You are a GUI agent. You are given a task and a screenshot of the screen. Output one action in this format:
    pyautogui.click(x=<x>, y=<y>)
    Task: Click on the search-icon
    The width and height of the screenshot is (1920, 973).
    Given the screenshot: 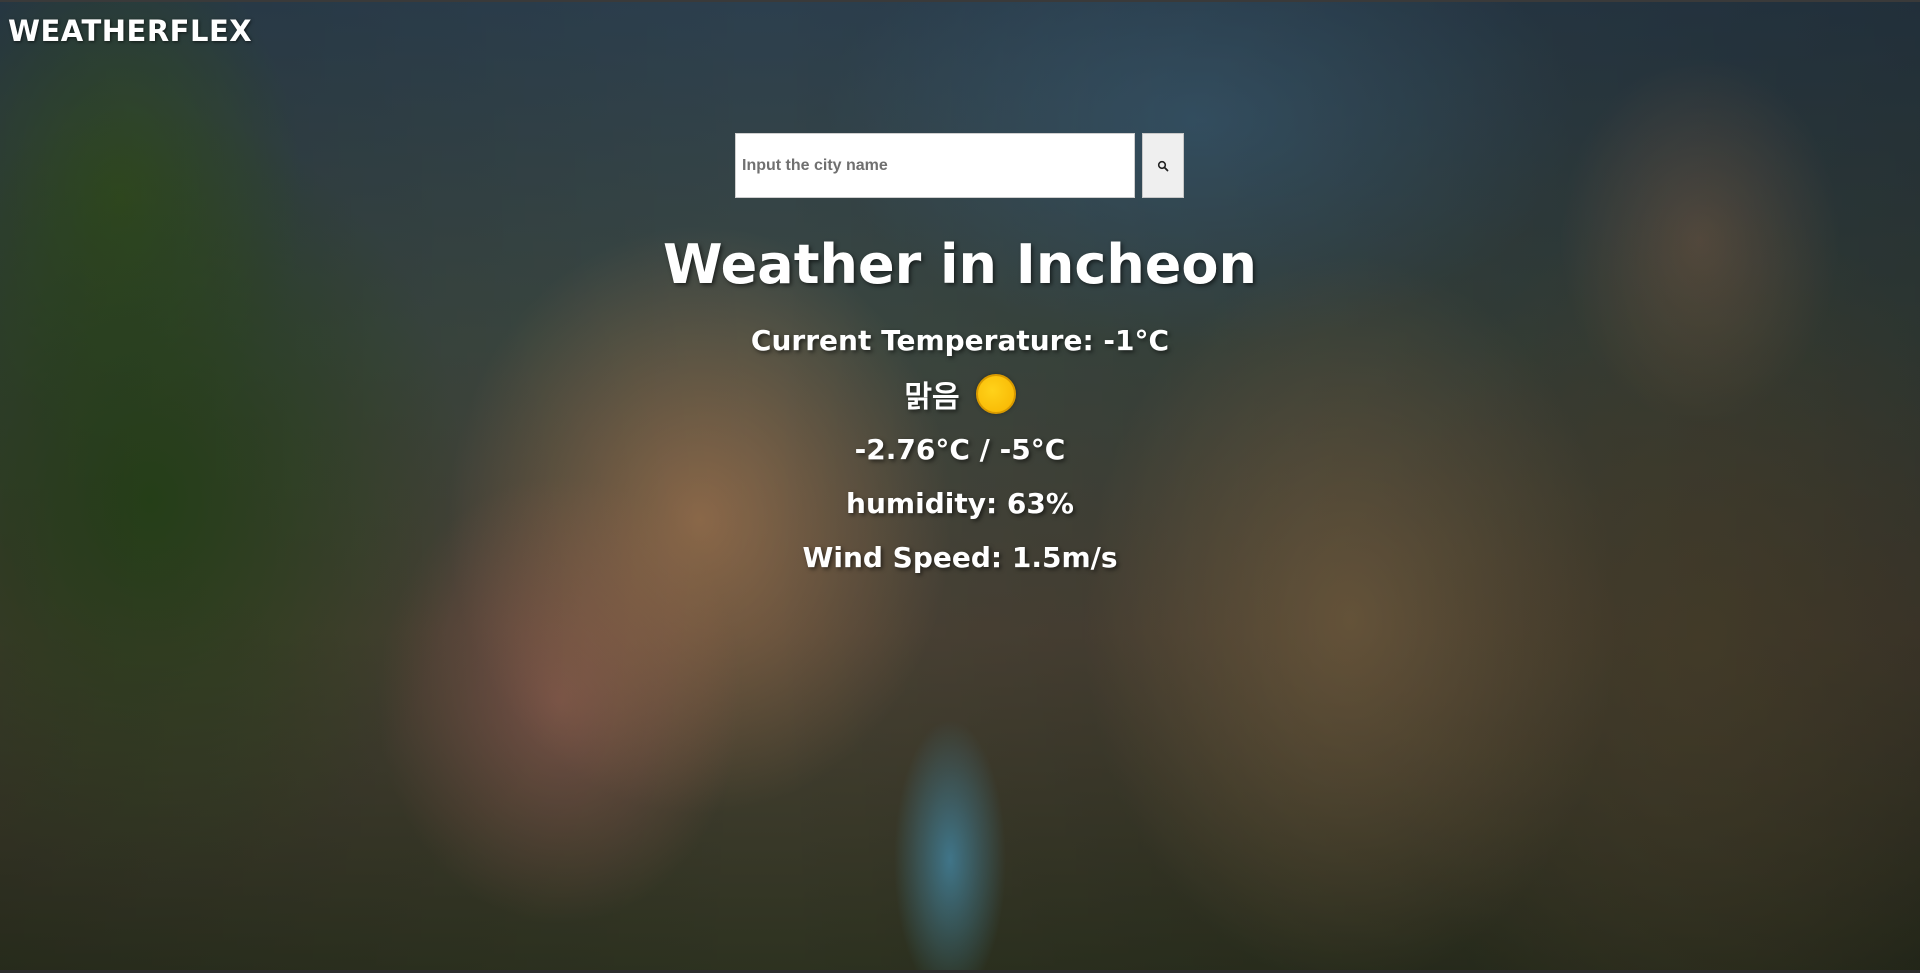 What is the action you would take?
    pyautogui.click(x=1163, y=165)
    